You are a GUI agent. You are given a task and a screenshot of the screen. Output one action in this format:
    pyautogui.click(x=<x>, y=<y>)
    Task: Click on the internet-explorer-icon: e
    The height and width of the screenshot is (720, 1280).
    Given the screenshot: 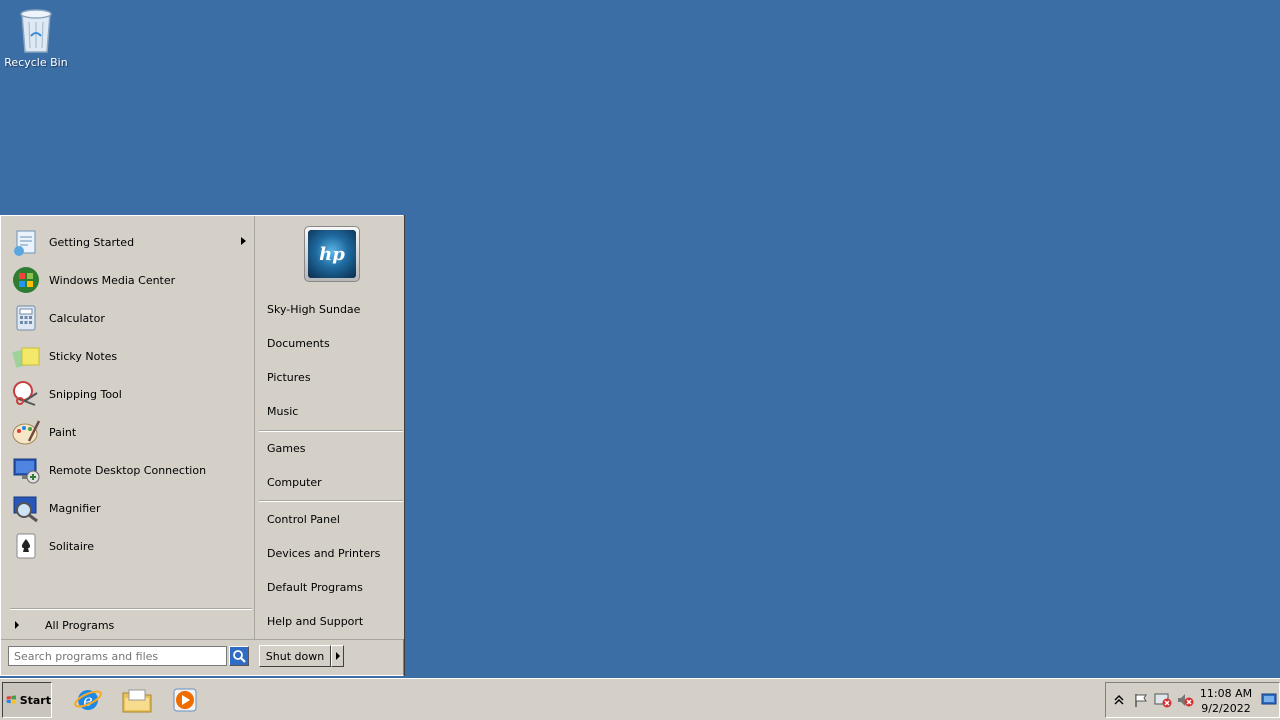 What is the action you would take?
    pyautogui.click(x=88, y=700)
    